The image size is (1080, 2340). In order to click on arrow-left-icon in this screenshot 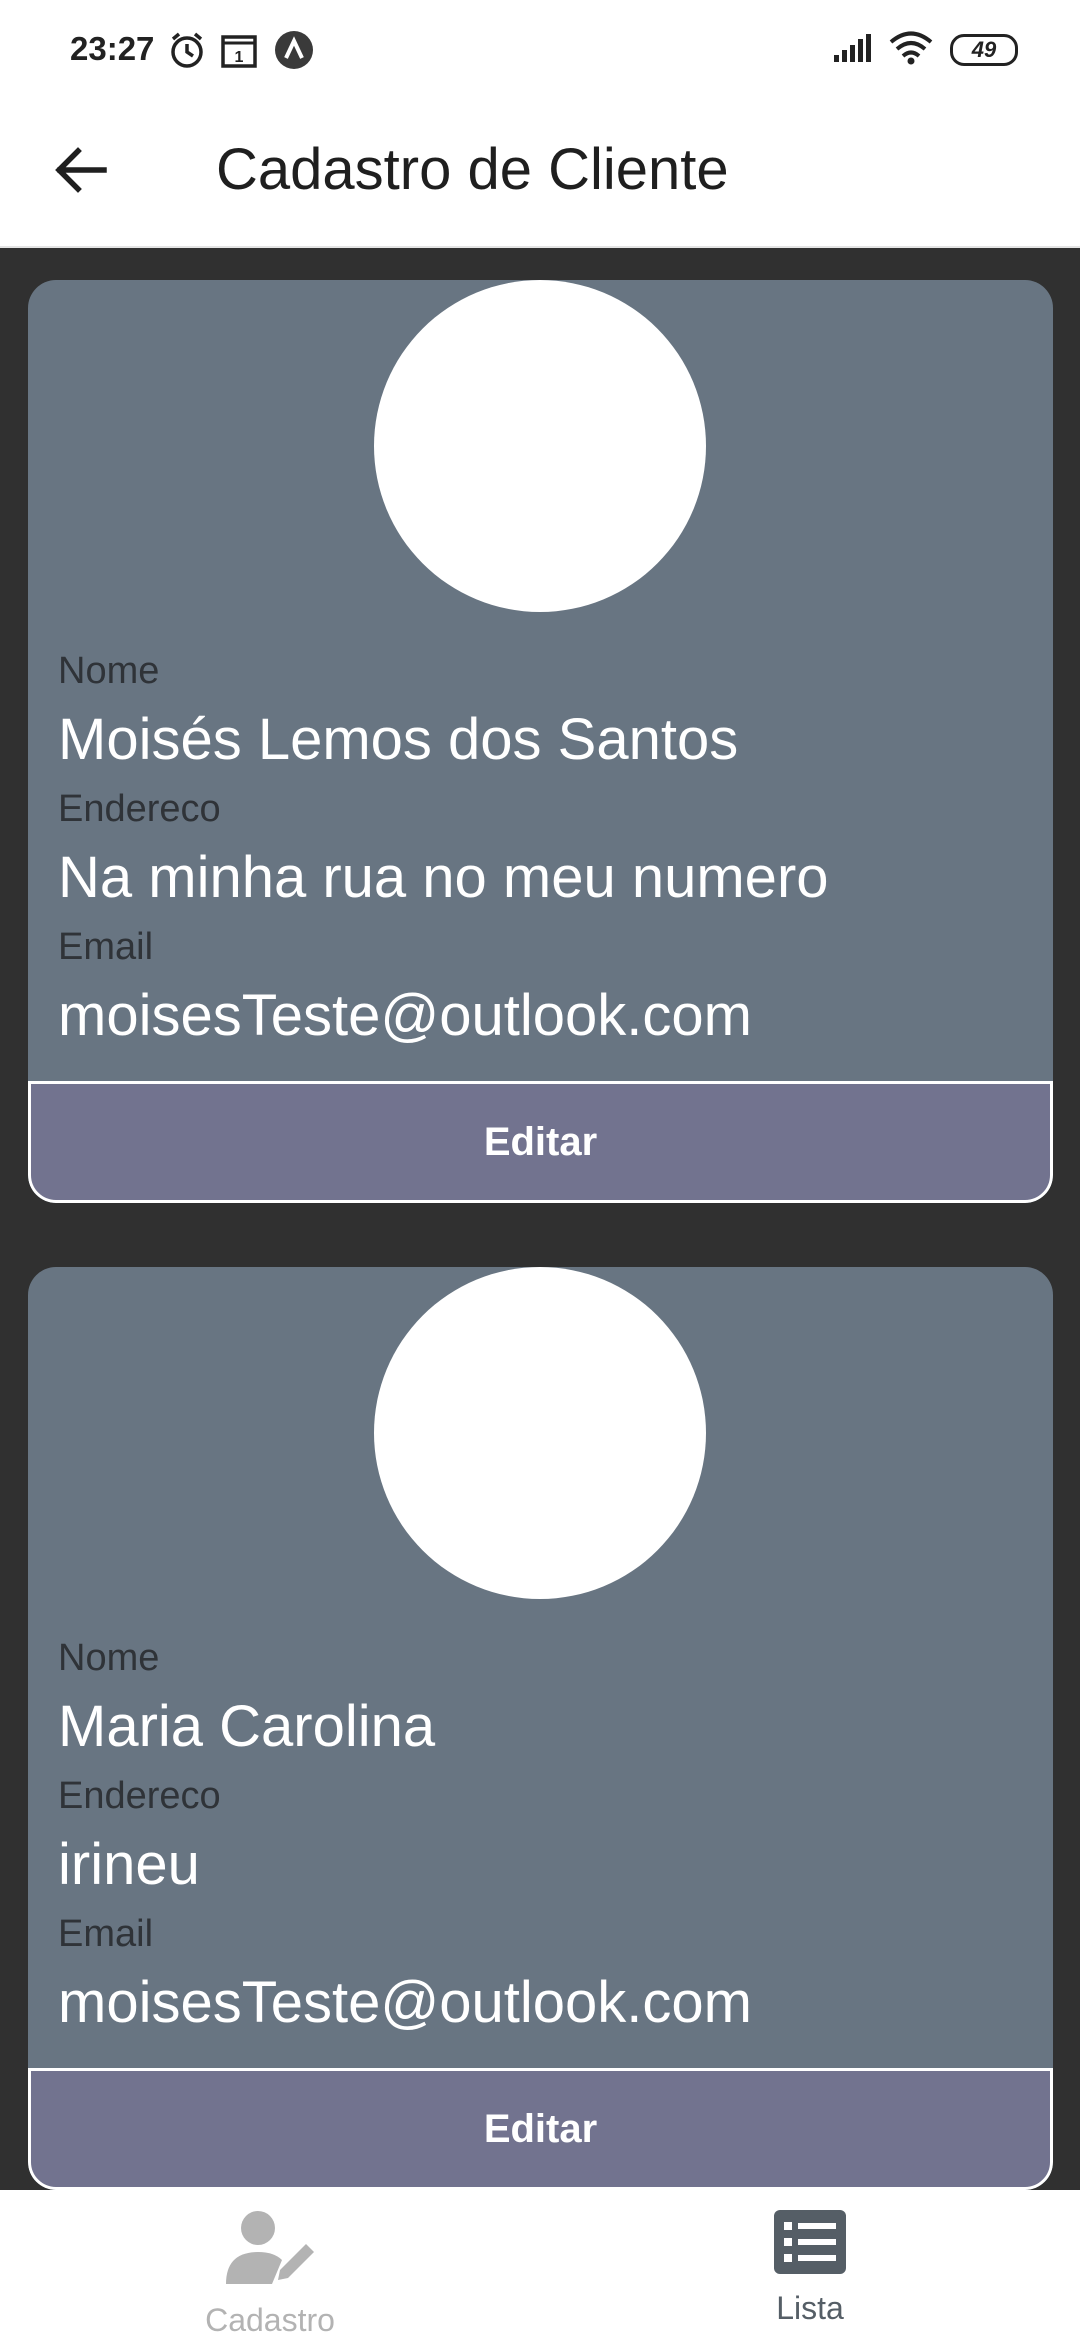, I will do `click(81, 170)`.